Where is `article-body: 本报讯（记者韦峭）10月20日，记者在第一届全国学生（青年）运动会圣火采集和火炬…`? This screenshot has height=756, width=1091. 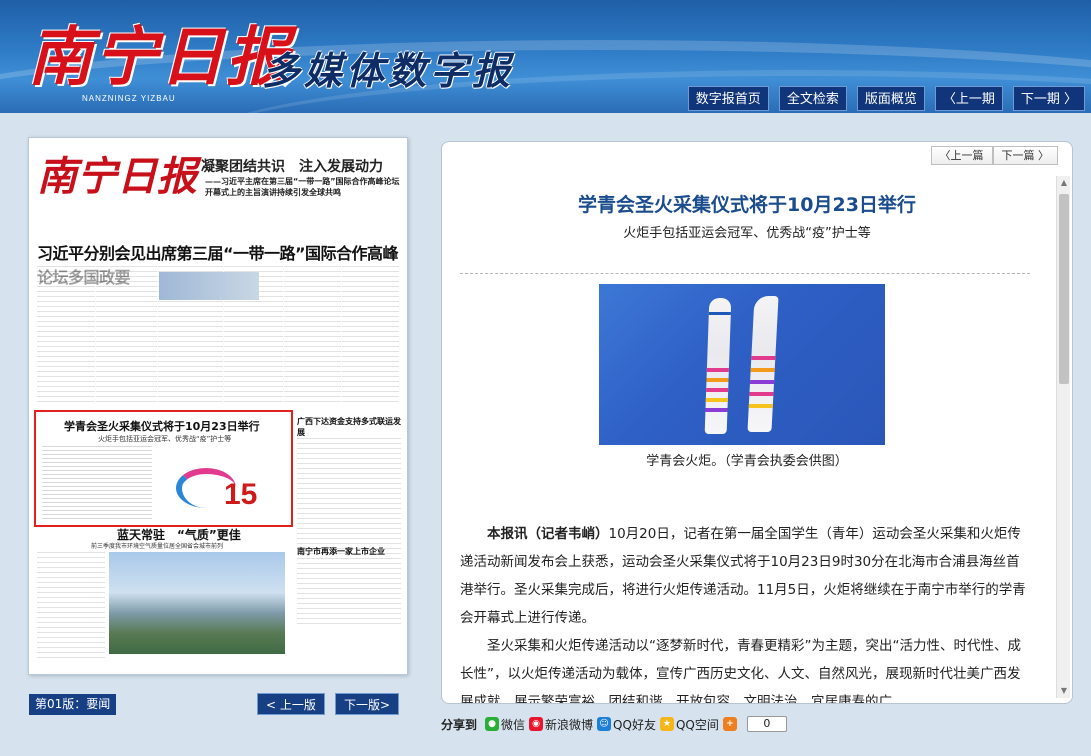
article-body: 本报讯（记者韦峭）10月20日，记者在第一届全国学生（青年）运动会圣火采集和火炬… is located at coordinates (744, 612).